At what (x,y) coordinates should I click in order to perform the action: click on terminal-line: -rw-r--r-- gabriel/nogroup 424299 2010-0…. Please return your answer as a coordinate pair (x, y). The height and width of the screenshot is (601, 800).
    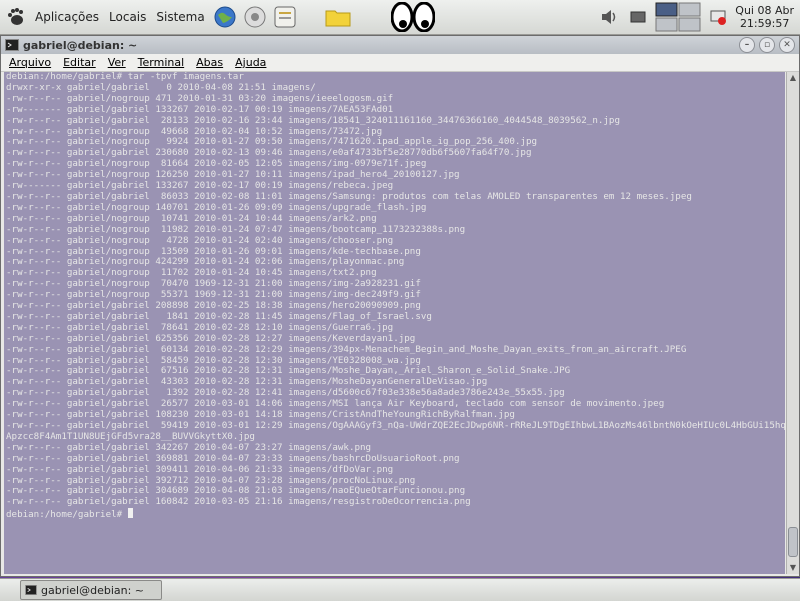
    Looking at the image, I should click on (205, 262).